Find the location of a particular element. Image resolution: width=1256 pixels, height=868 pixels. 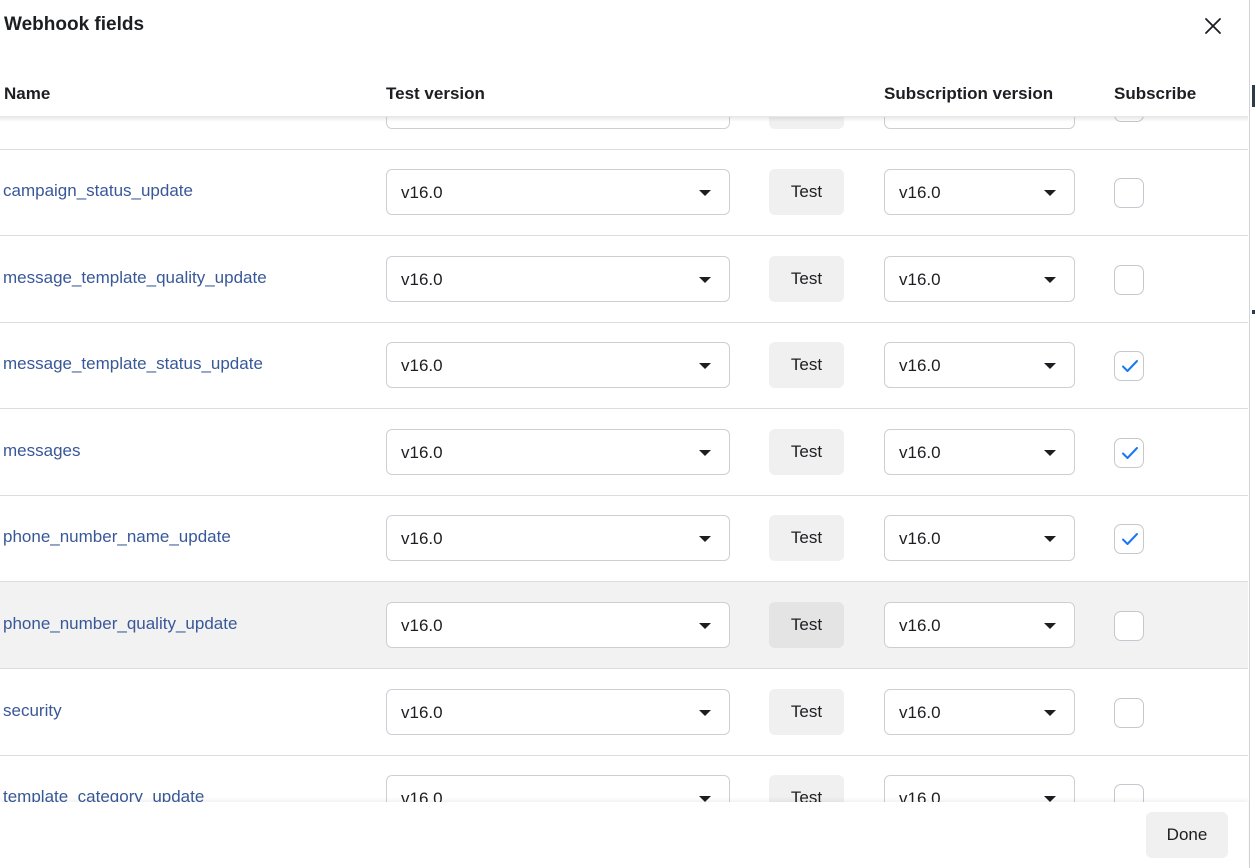

field-name-link: template_category_update is located at coordinates (103, 794).